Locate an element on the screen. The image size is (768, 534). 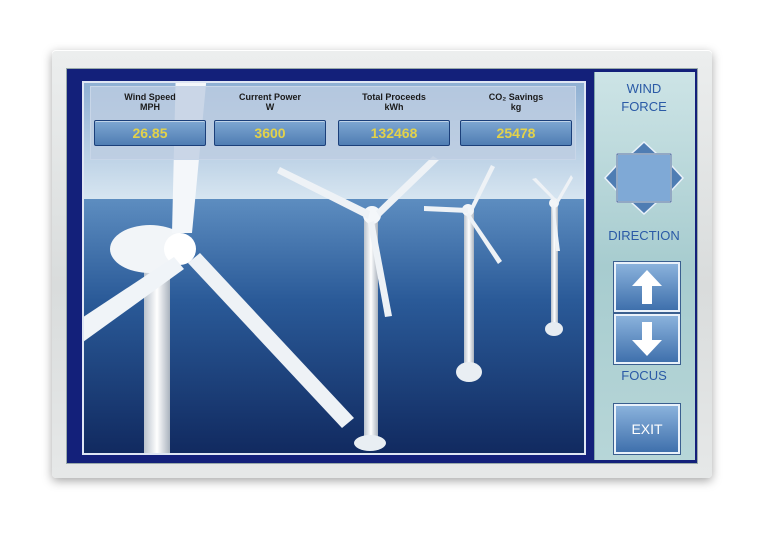
total-proceeds-value: 132468 is located at coordinates (394, 133).